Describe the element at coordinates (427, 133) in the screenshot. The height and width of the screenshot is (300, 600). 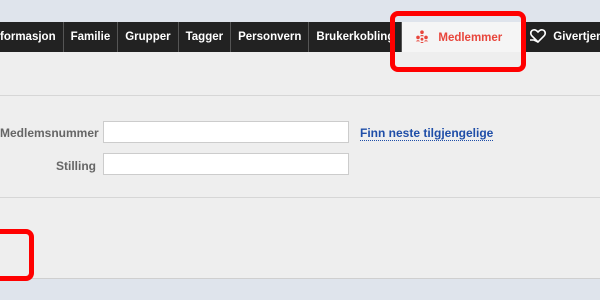
I see `find-next-available-link: Finn neste tilgjengelige` at that location.